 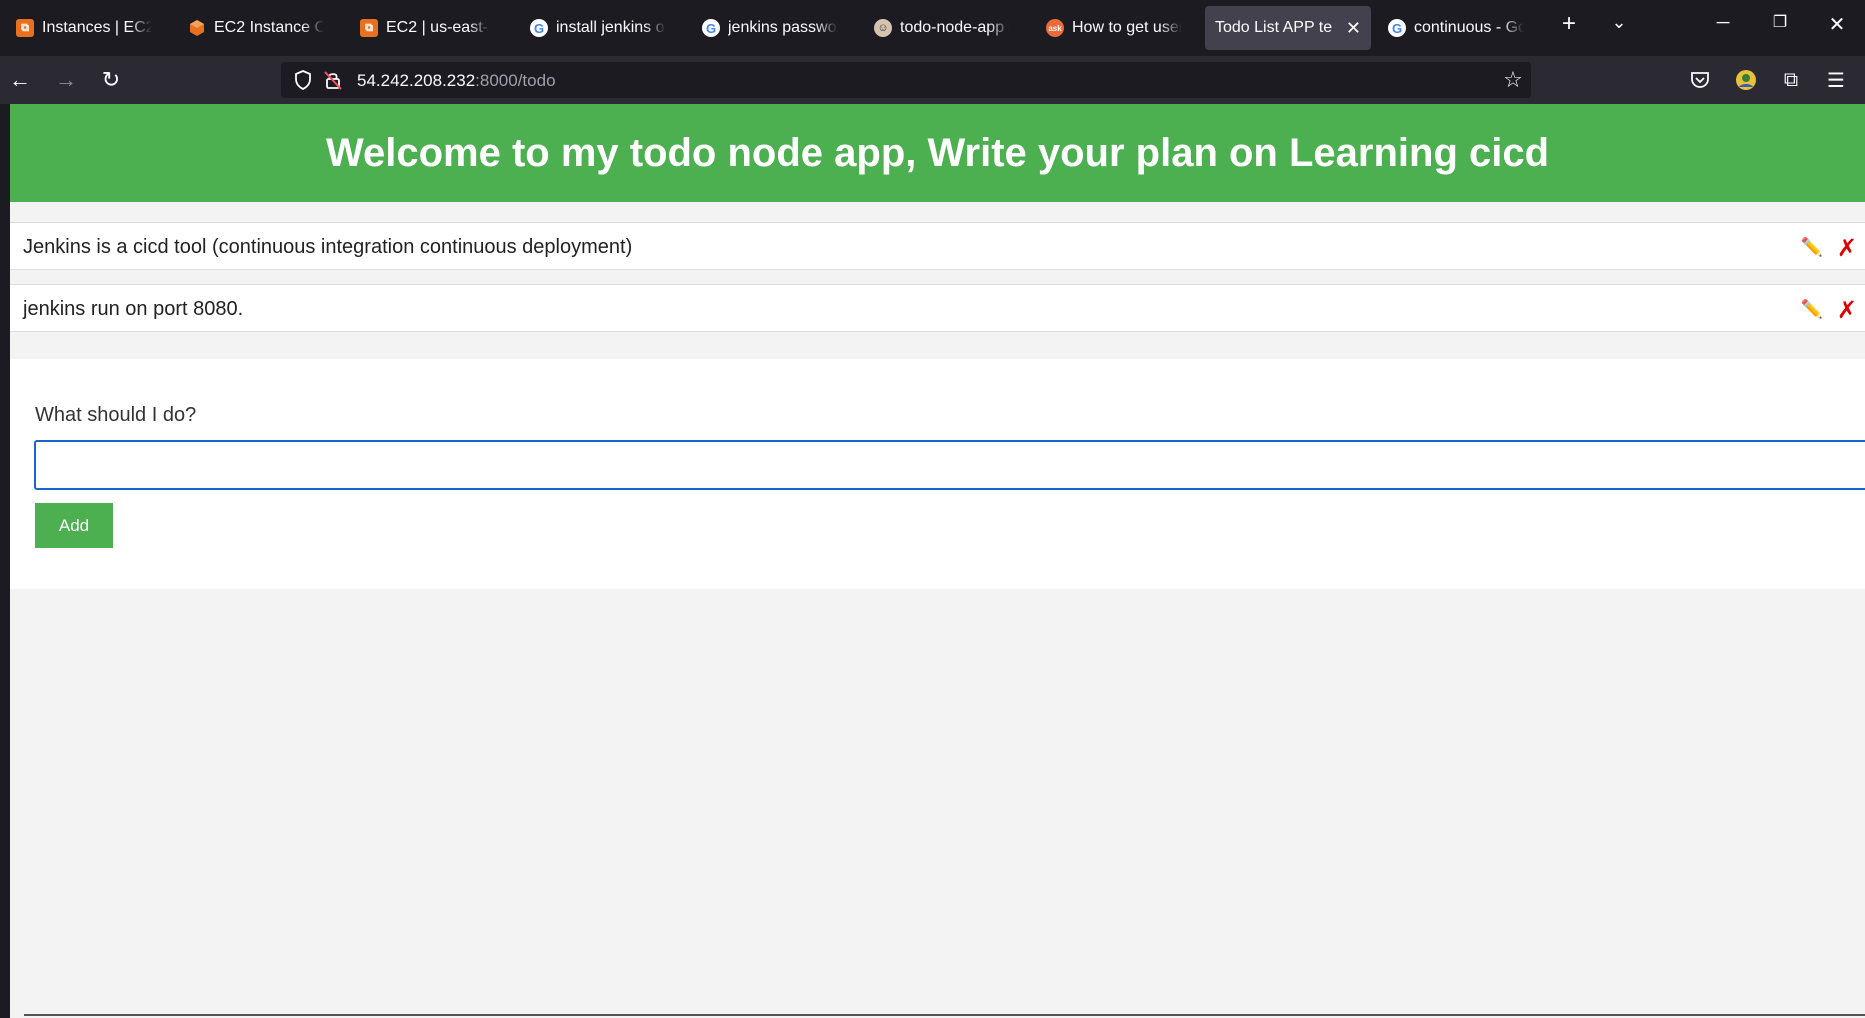 I want to click on tab-label: EC2 Instance Connect, so click(x=269, y=27).